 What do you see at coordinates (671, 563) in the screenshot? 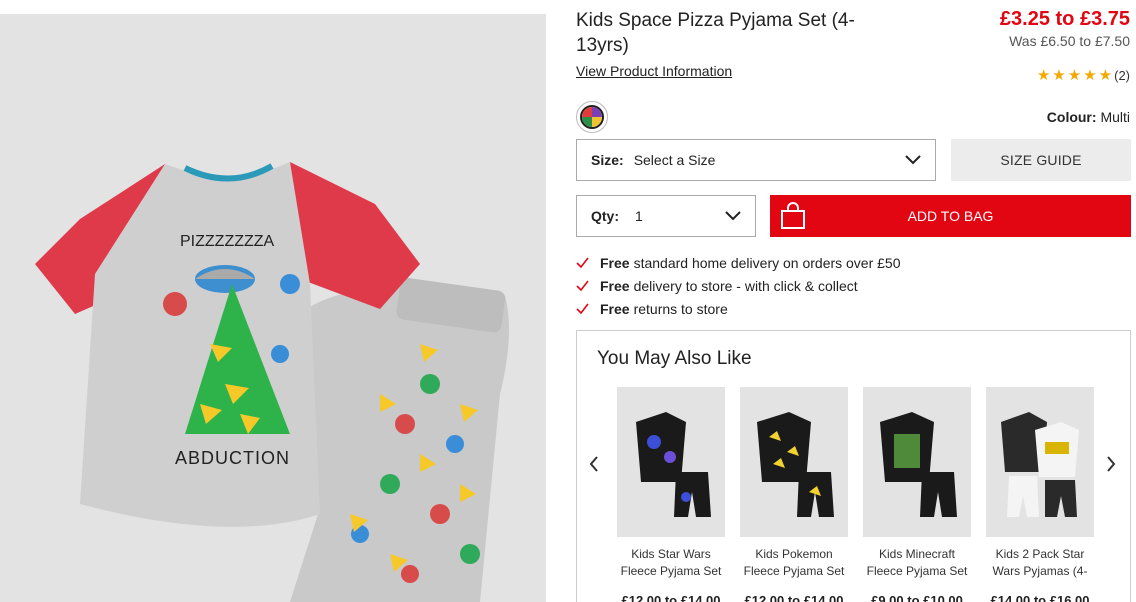
I see `recommendation-name: Kids Star Wars Fleece Pyjama Set` at bounding box center [671, 563].